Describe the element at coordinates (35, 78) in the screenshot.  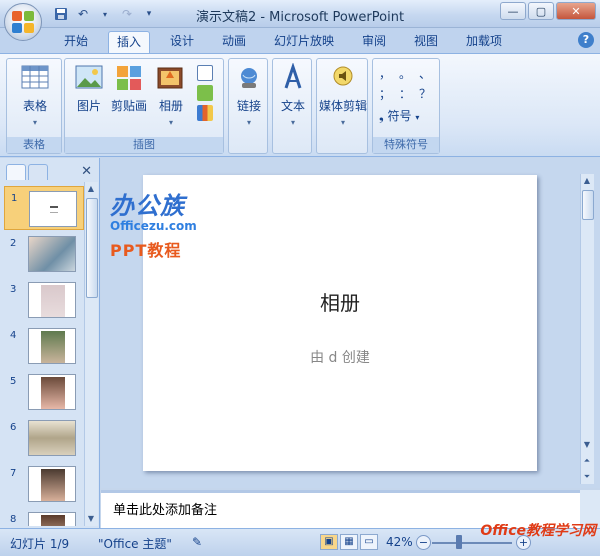
I see `table-icon` at that location.